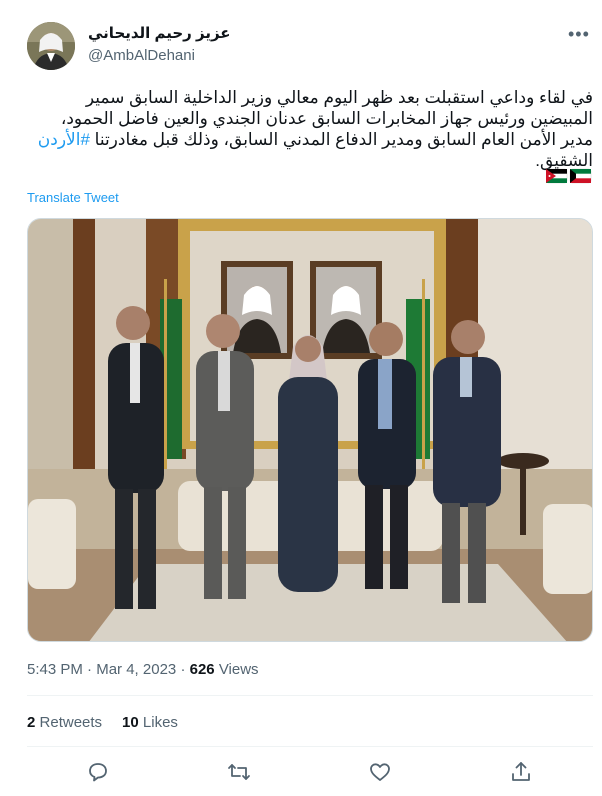 The height and width of the screenshot is (796, 602). I want to click on hashtag-link: #الأردن, so click(64, 139).